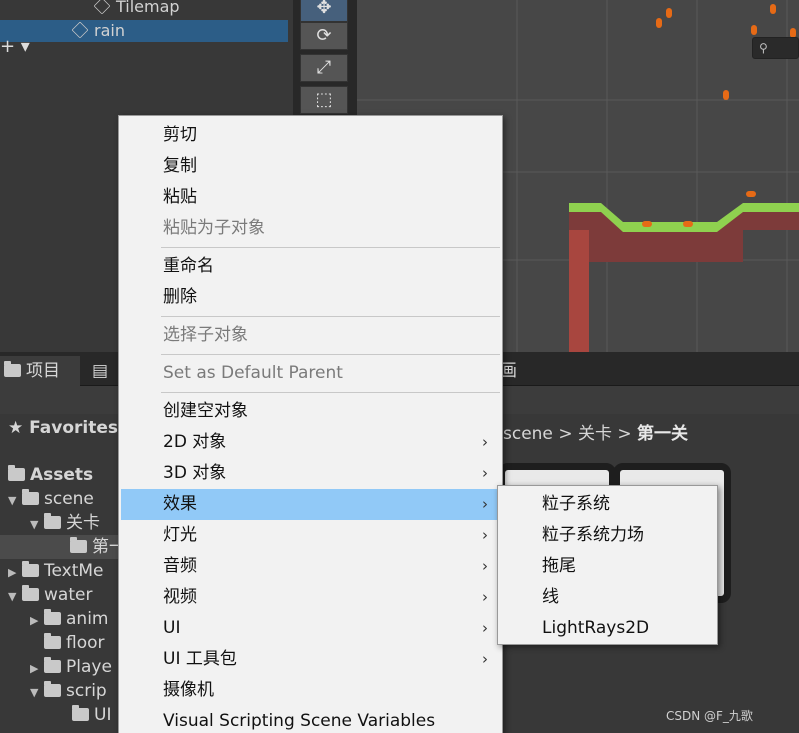  Describe the element at coordinates (310, 535) in the screenshot. I see `menu-item-light: 灯光 ›` at that location.